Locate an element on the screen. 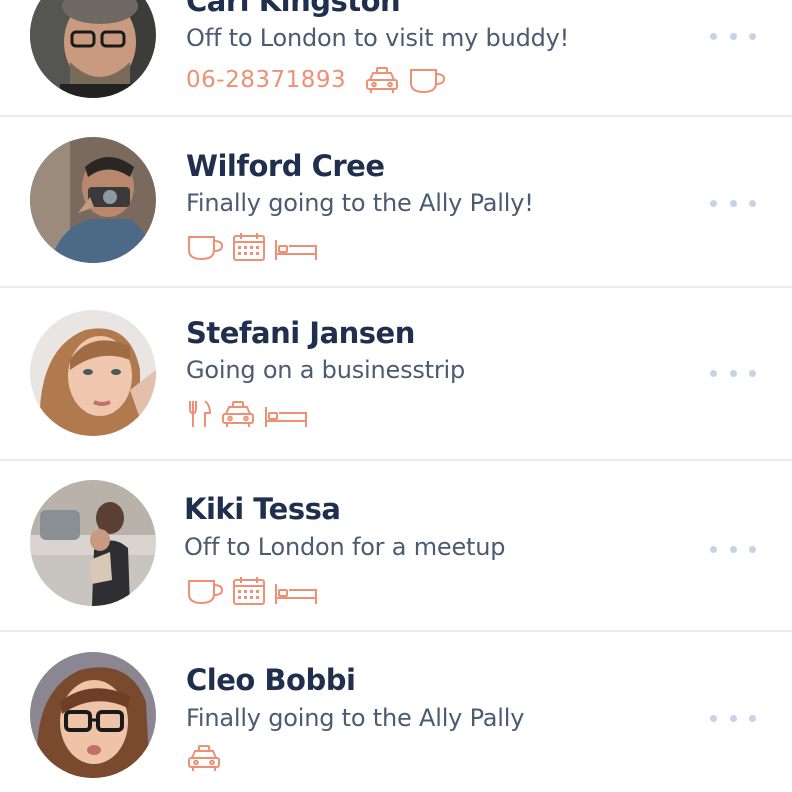 The height and width of the screenshot is (792, 792). phone-number: 06-28371893 is located at coordinates (266, 80).